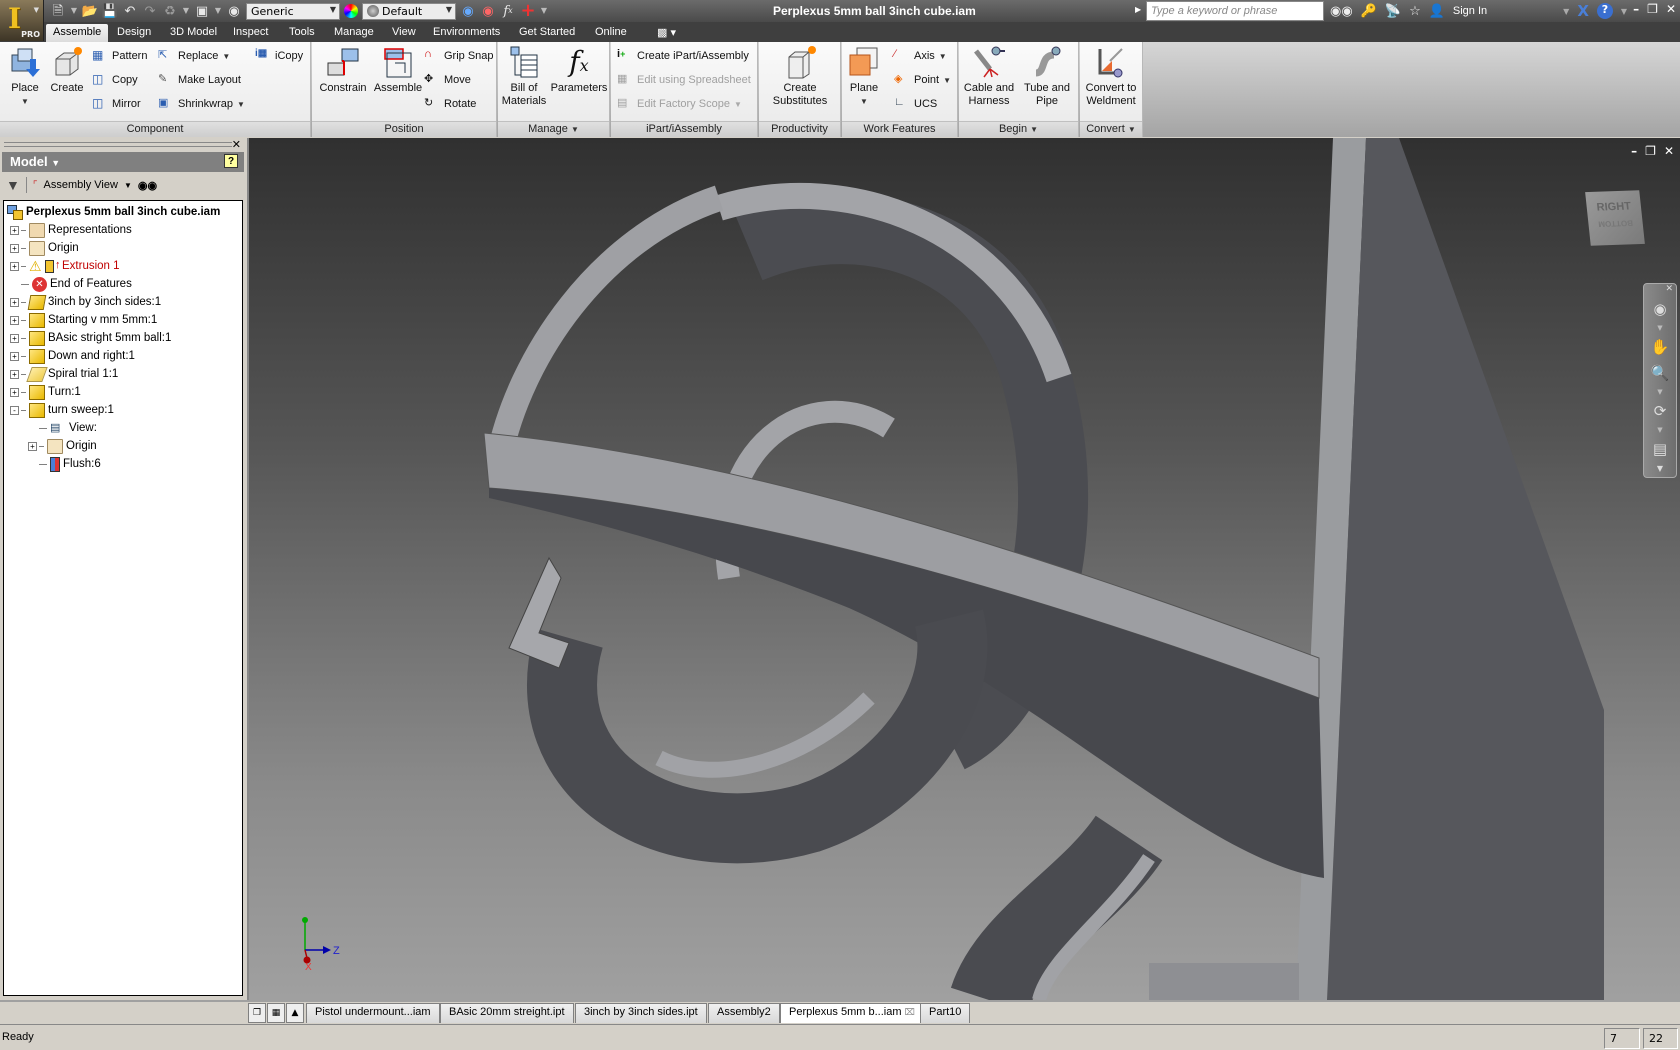 The height and width of the screenshot is (1050, 1680). I want to click on tree-node: + Origin, so click(123, 446).